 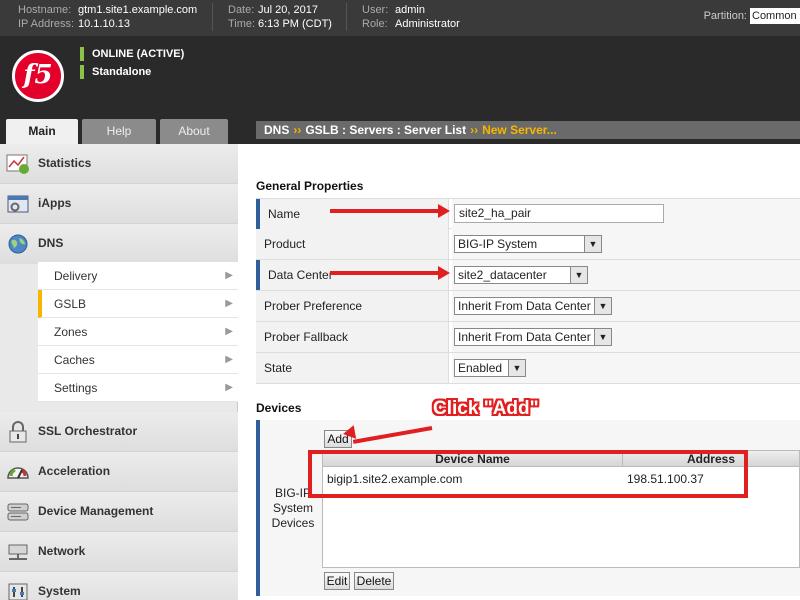 What do you see at coordinates (626, 275) in the screenshot?
I see `datacenter-cell: site2_datacenter ▼` at bounding box center [626, 275].